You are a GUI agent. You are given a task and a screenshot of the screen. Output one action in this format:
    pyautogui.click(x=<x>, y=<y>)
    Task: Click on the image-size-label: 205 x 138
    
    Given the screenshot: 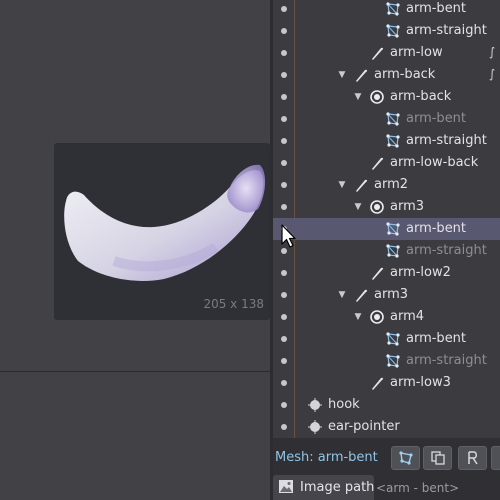 What is the action you would take?
    pyautogui.click(x=233, y=304)
    